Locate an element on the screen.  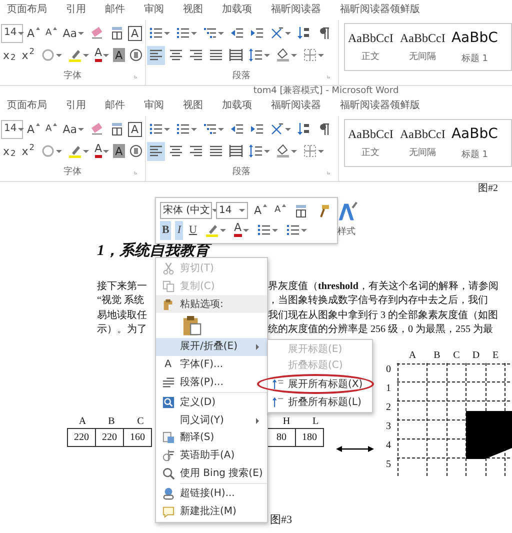
menu-item: 新建批注(M) is located at coordinates (211, 511).